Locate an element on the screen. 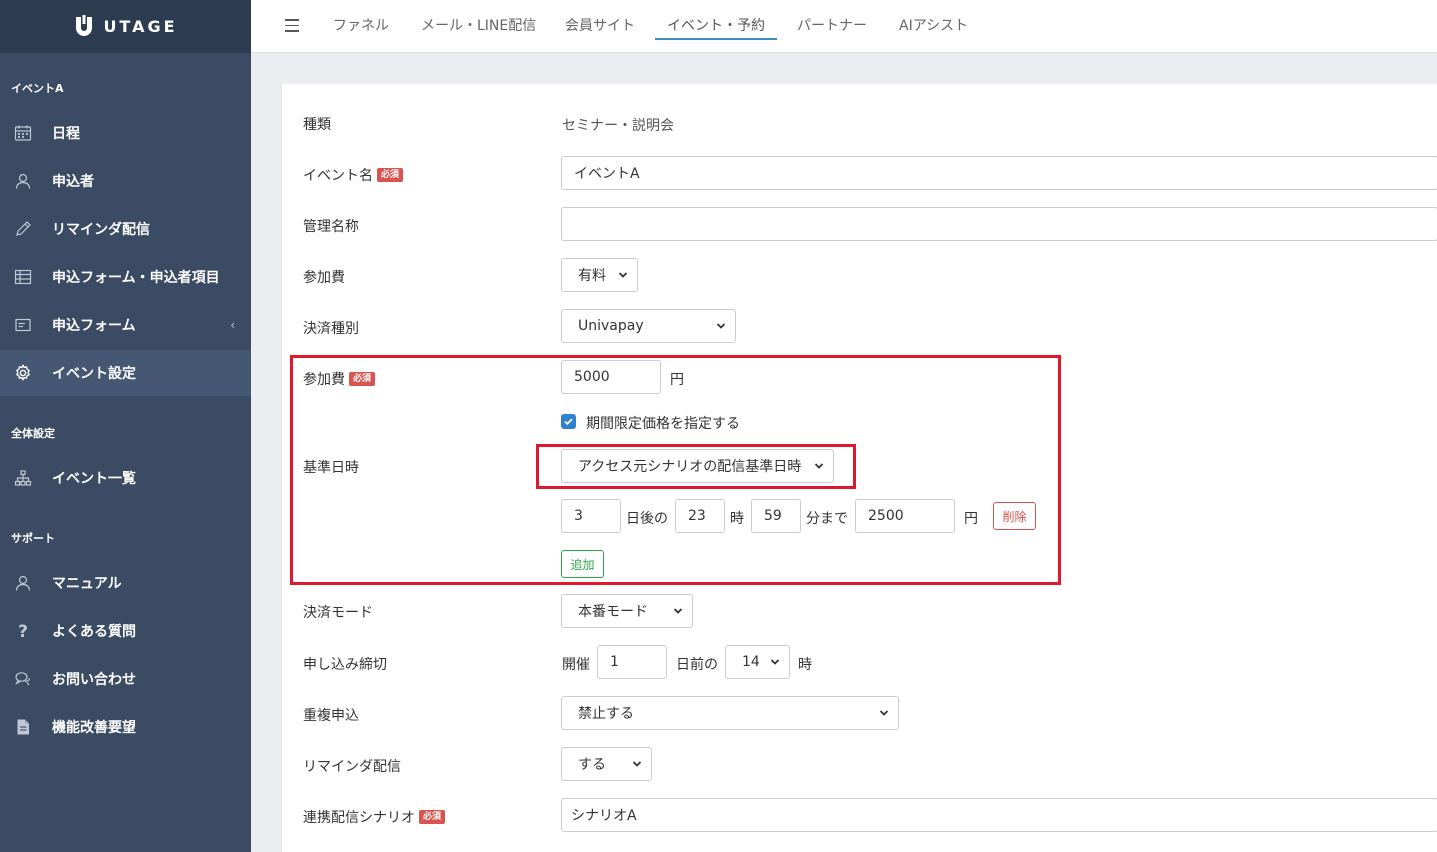 Image resolution: width=1437 pixels, height=852 pixels. tab-member-site: 会員サイト is located at coordinates (600, 26).